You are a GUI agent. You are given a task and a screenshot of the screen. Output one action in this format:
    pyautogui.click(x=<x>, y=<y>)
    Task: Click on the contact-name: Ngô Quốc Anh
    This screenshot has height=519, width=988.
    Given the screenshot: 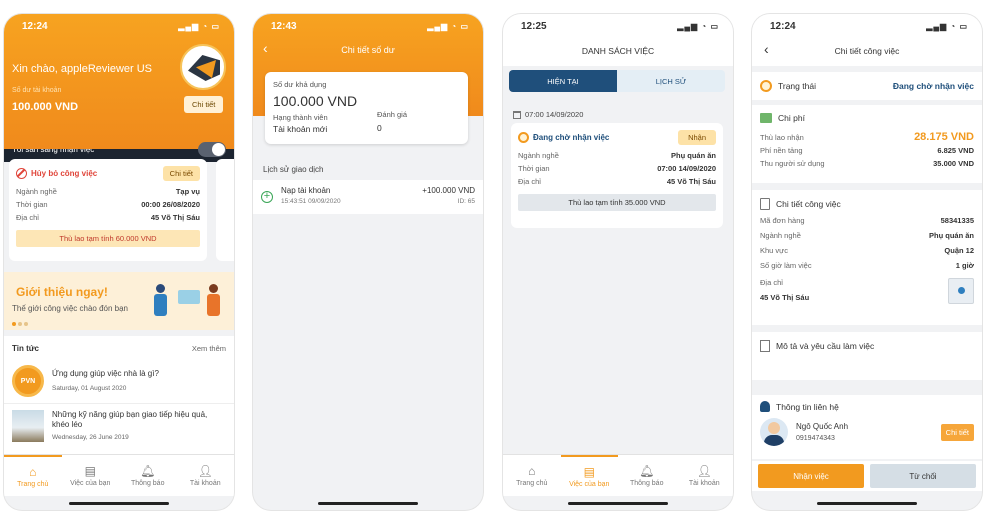 What is the action you would take?
    pyautogui.click(x=822, y=426)
    